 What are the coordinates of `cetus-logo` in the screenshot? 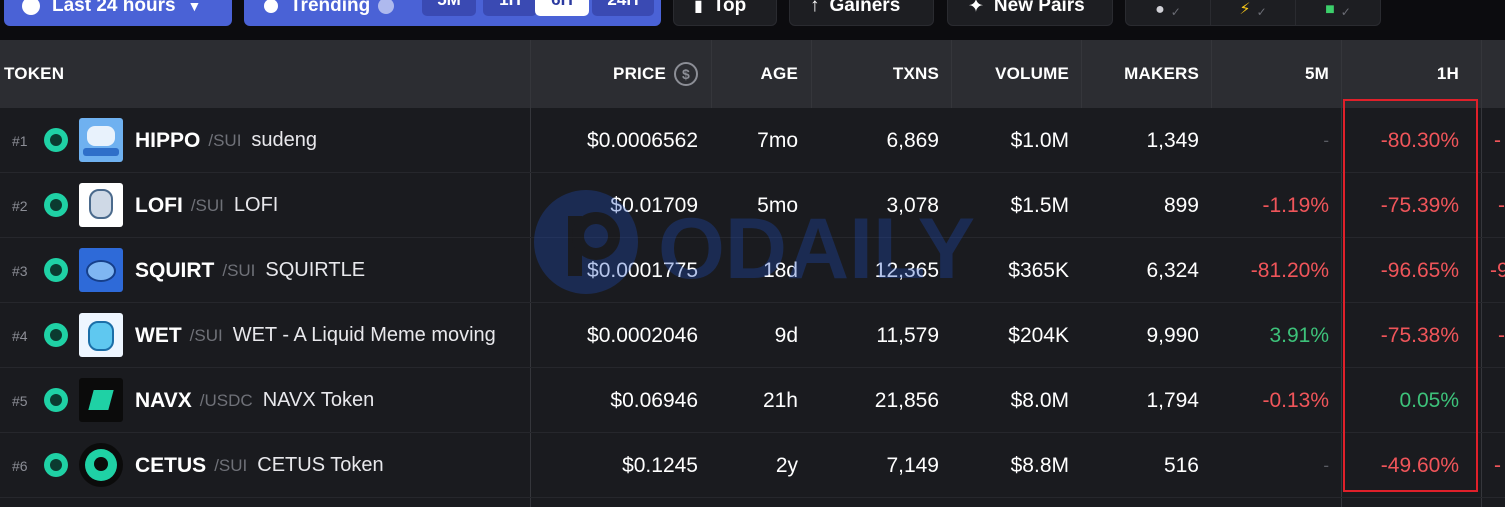 It's located at (101, 465).